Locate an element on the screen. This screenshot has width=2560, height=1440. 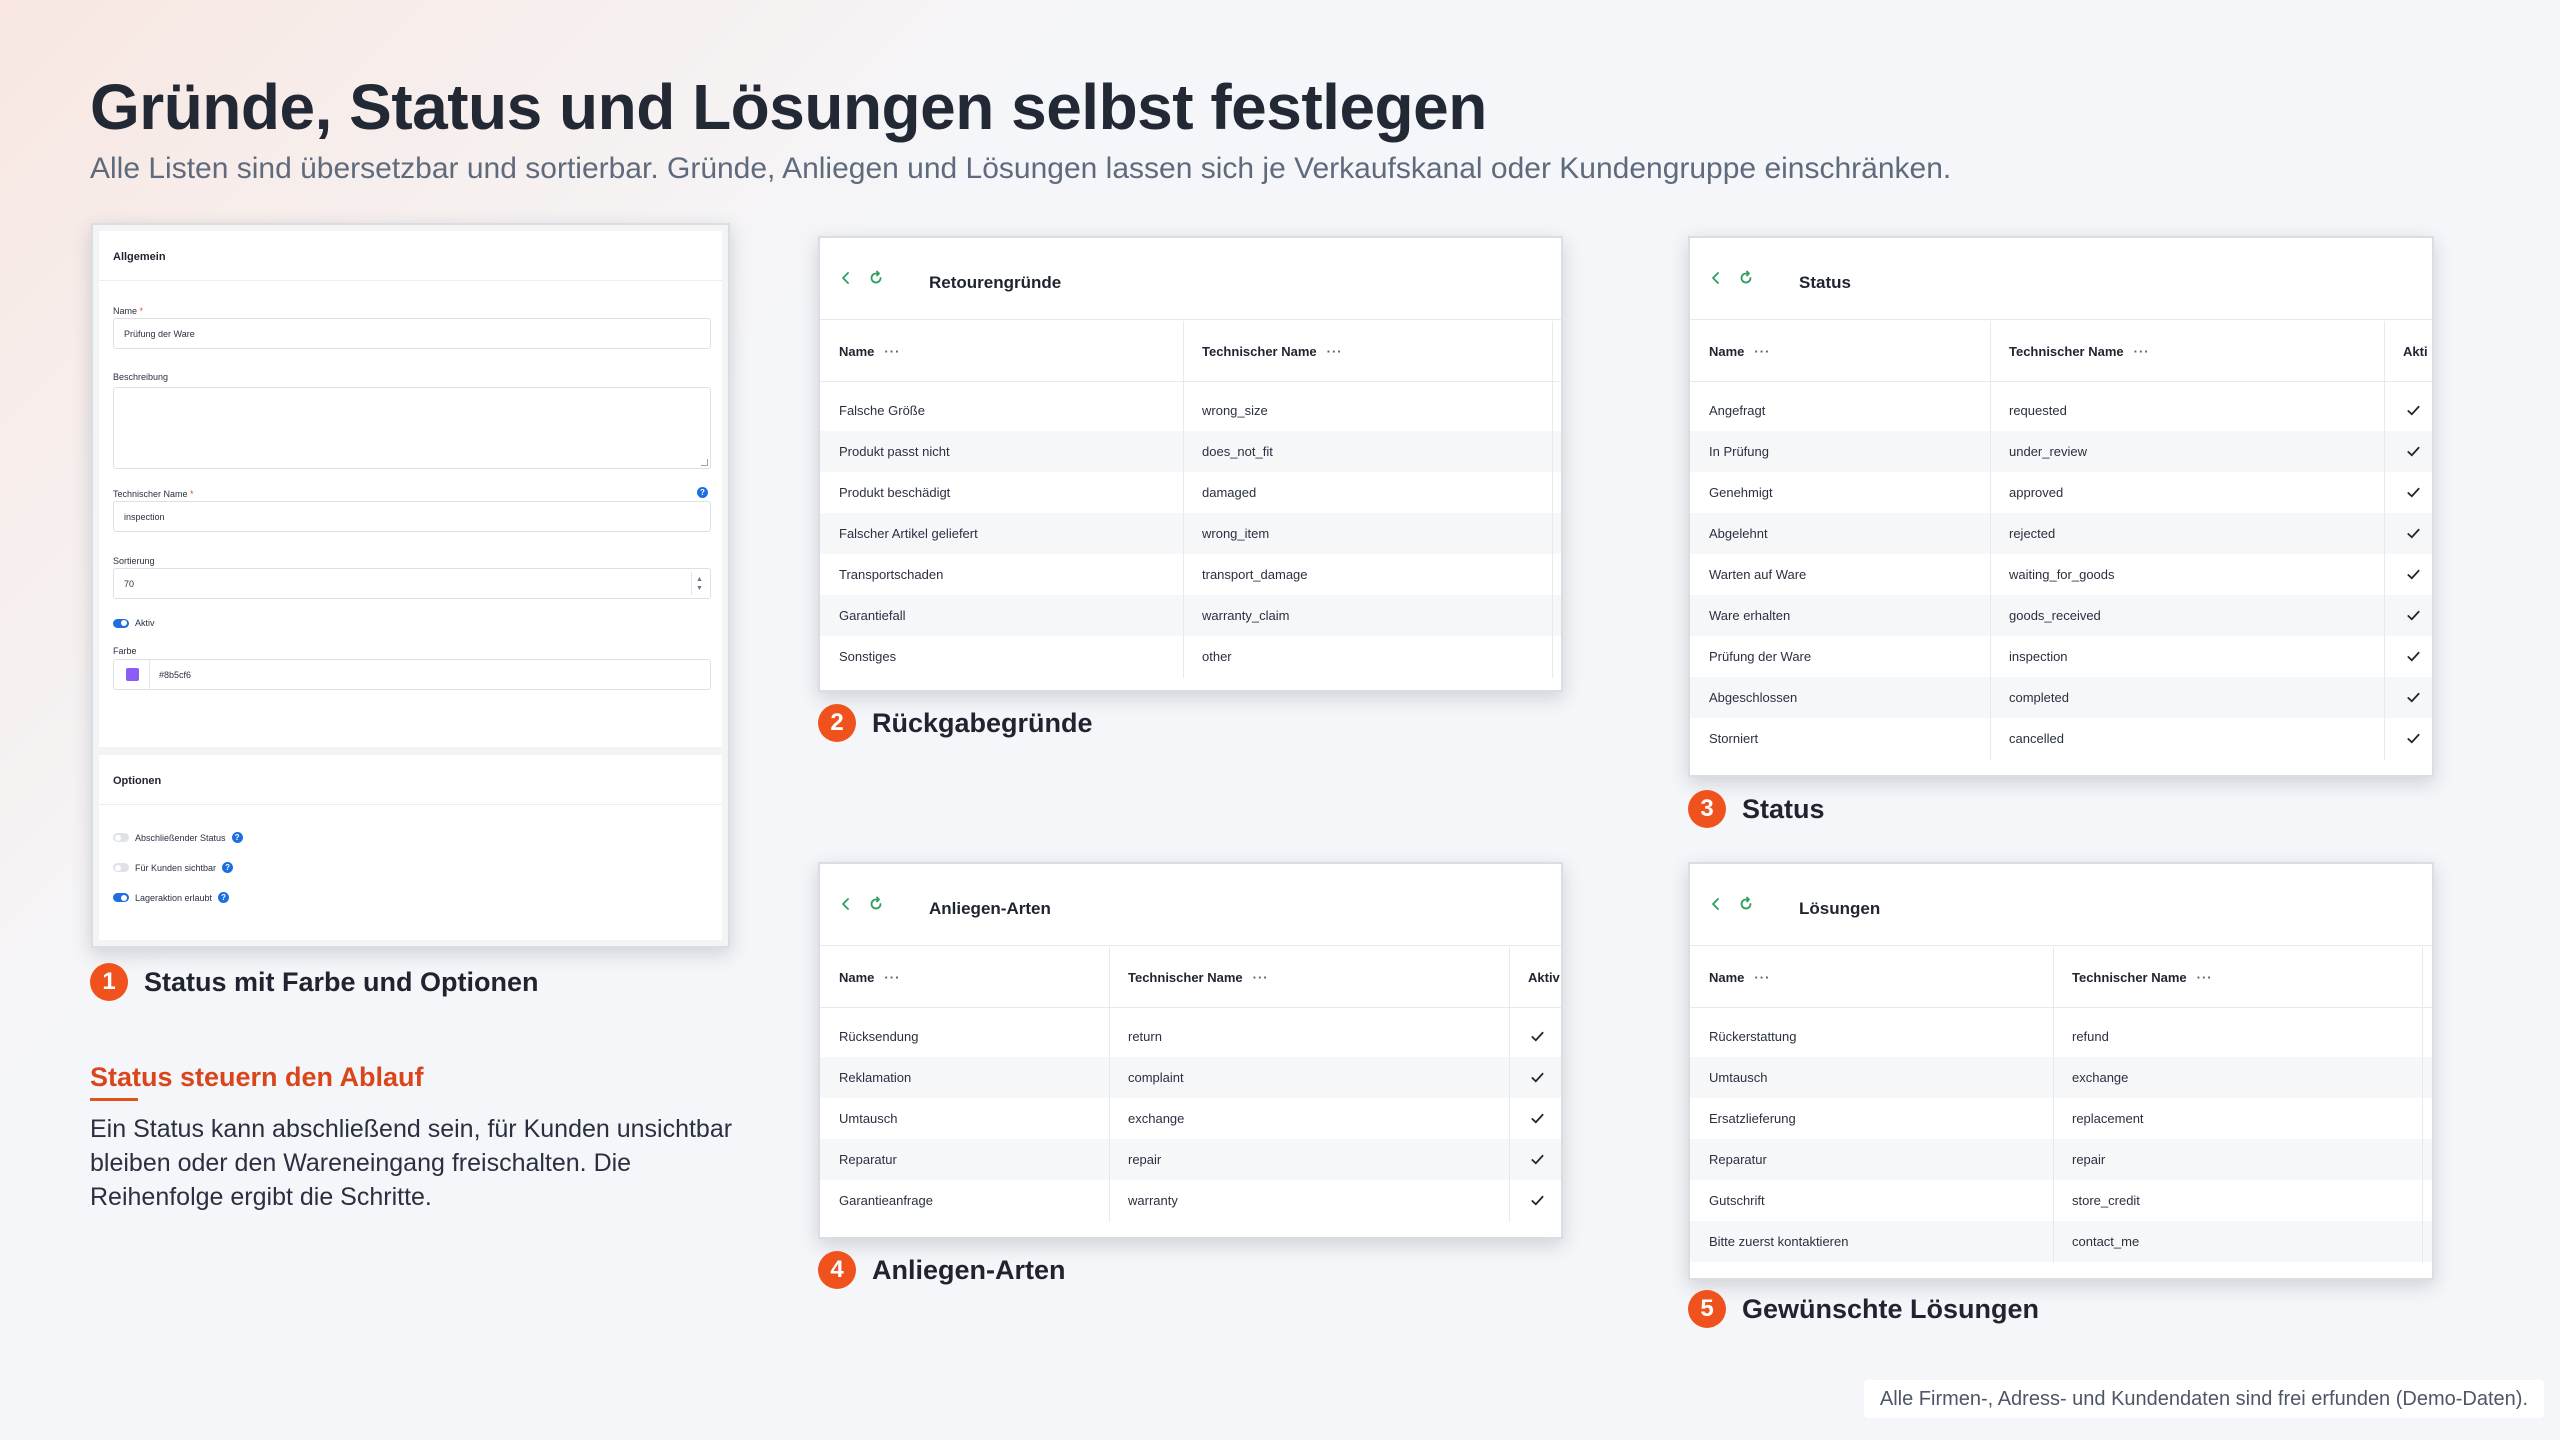
option-visible-customer: Für Kunden sichtbar ? is located at coordinates (173, 867).